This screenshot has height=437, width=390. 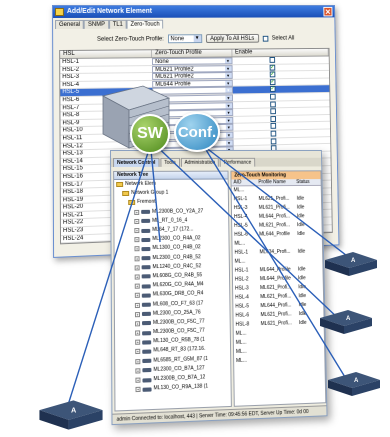 I want to click on profile-cell, so click(x=276, y=190).